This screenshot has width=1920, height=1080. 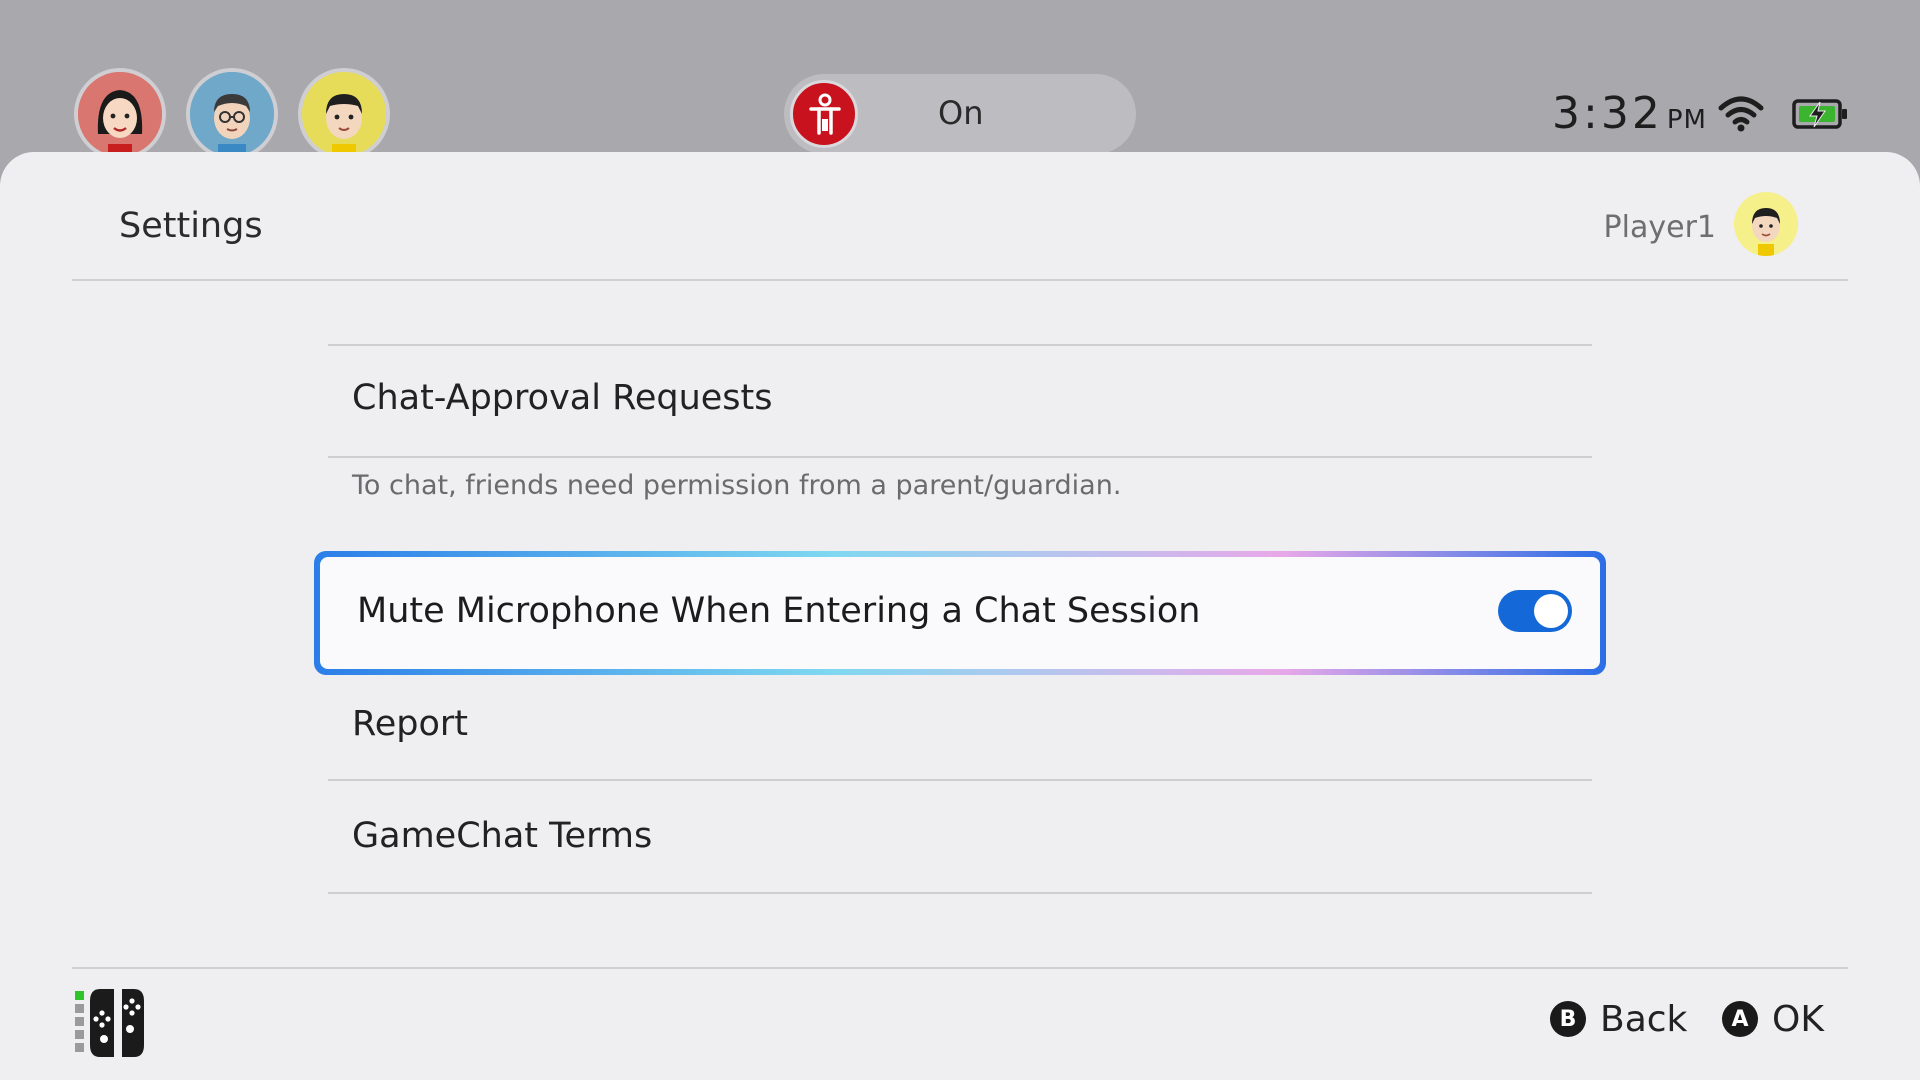 What do you see at coordinates (1644, 1019) in the screenshot?
I see `back-label: Back` at bounding box center [1644, 1019].